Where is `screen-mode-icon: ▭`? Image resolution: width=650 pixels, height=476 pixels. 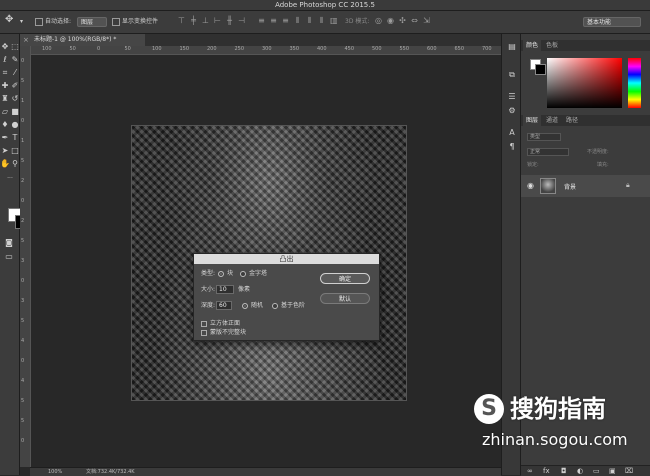 screen-mode-icon: ▭ is located at coordinates (9, 257).